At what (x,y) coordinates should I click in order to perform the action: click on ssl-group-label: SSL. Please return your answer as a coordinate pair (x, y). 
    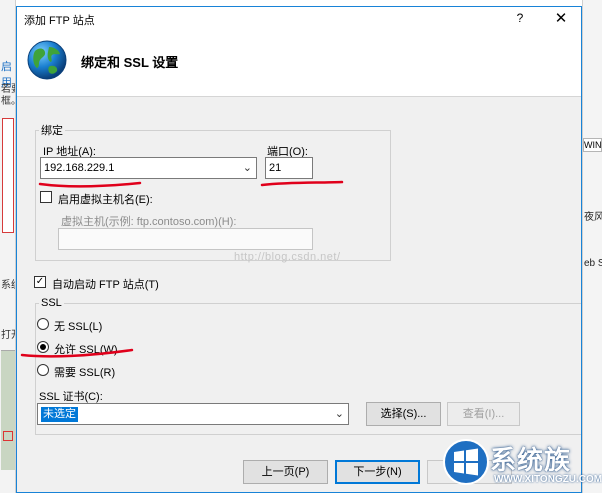
    Looking at the image, I should click on (51, 303).